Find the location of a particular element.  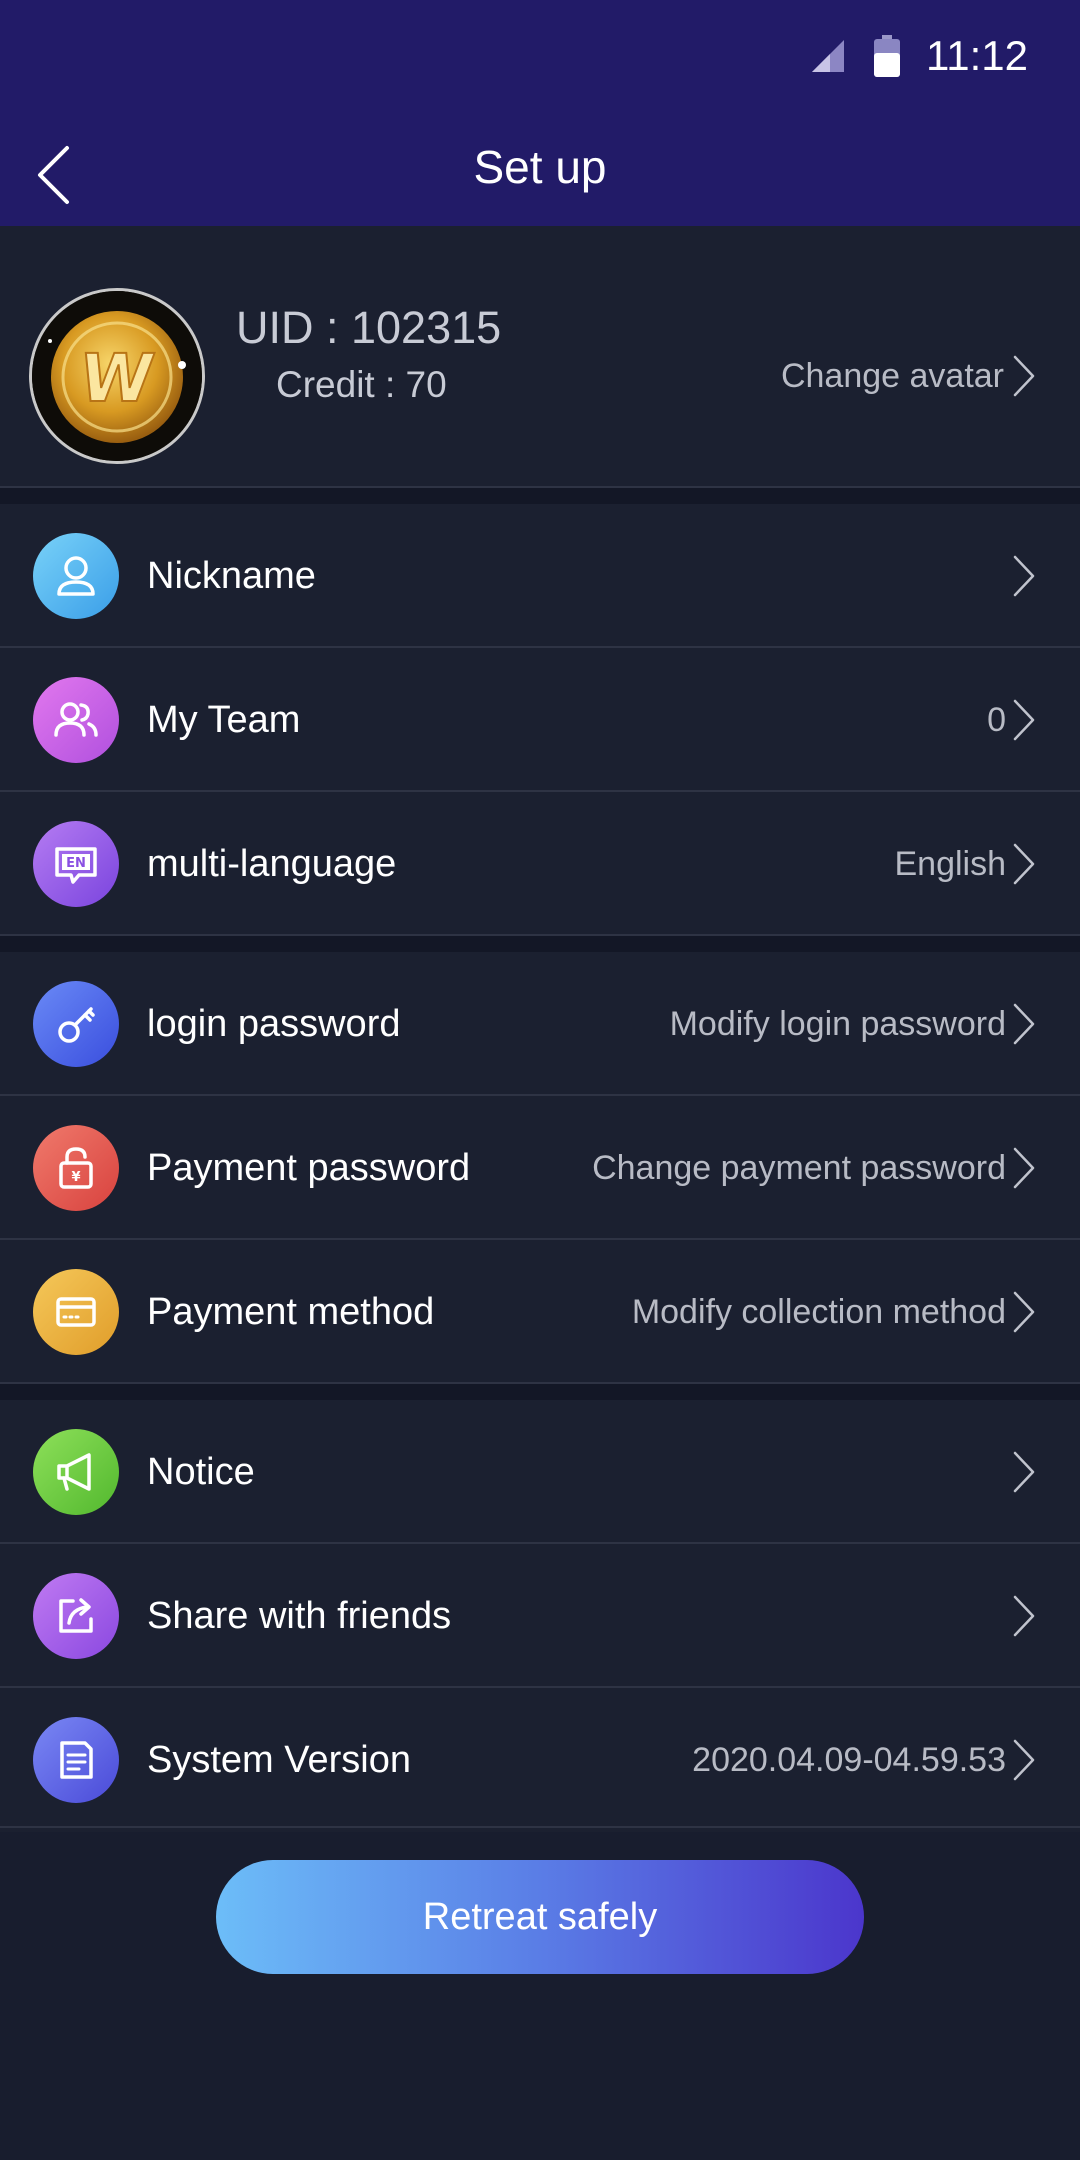

row-label: Notice is located at coordinates (201, 1472).